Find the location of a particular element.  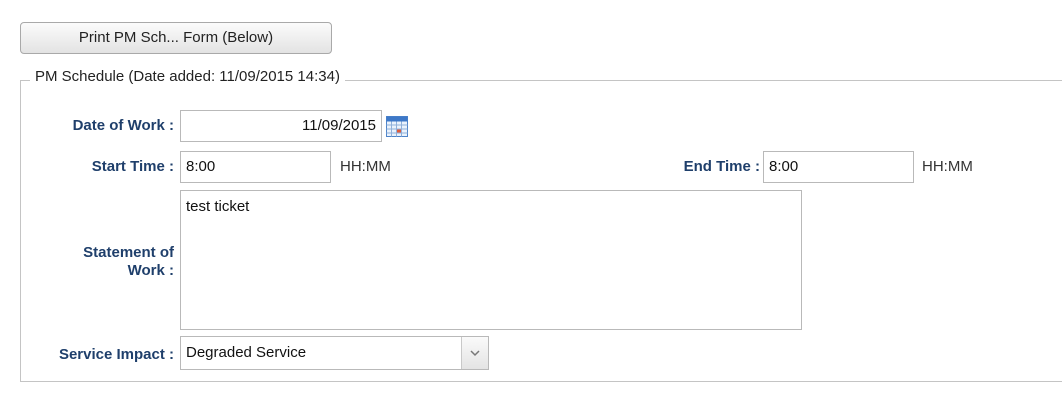

end-time-format-hint: HH:MM is located at coordinates (947, 166).